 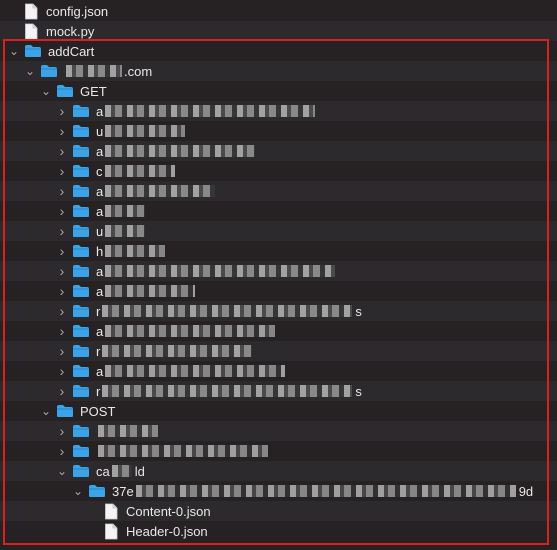 What do you see at coordinates (98, 411) in the screenshot?
I see `tree-item-label: POST` at bounding box center [98, 411].